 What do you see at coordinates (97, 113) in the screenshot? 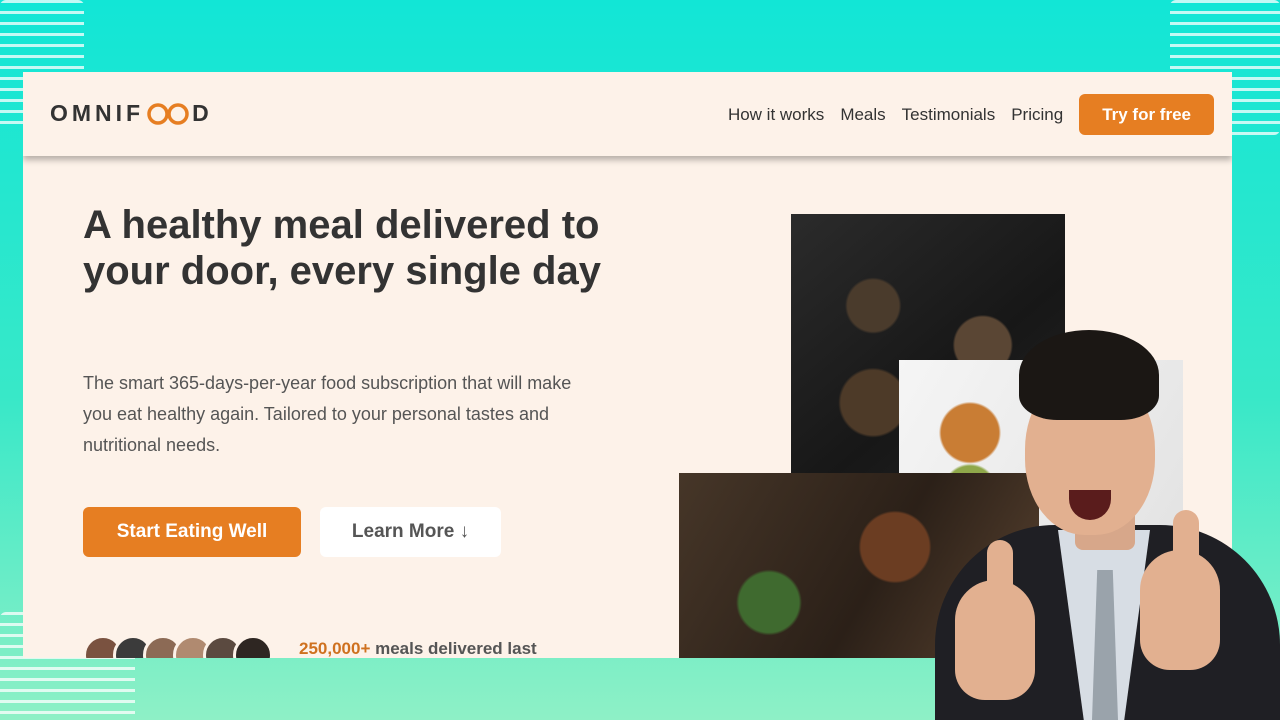
I see `logo-text-left: OMNIF` at bounding box center [97, 113].